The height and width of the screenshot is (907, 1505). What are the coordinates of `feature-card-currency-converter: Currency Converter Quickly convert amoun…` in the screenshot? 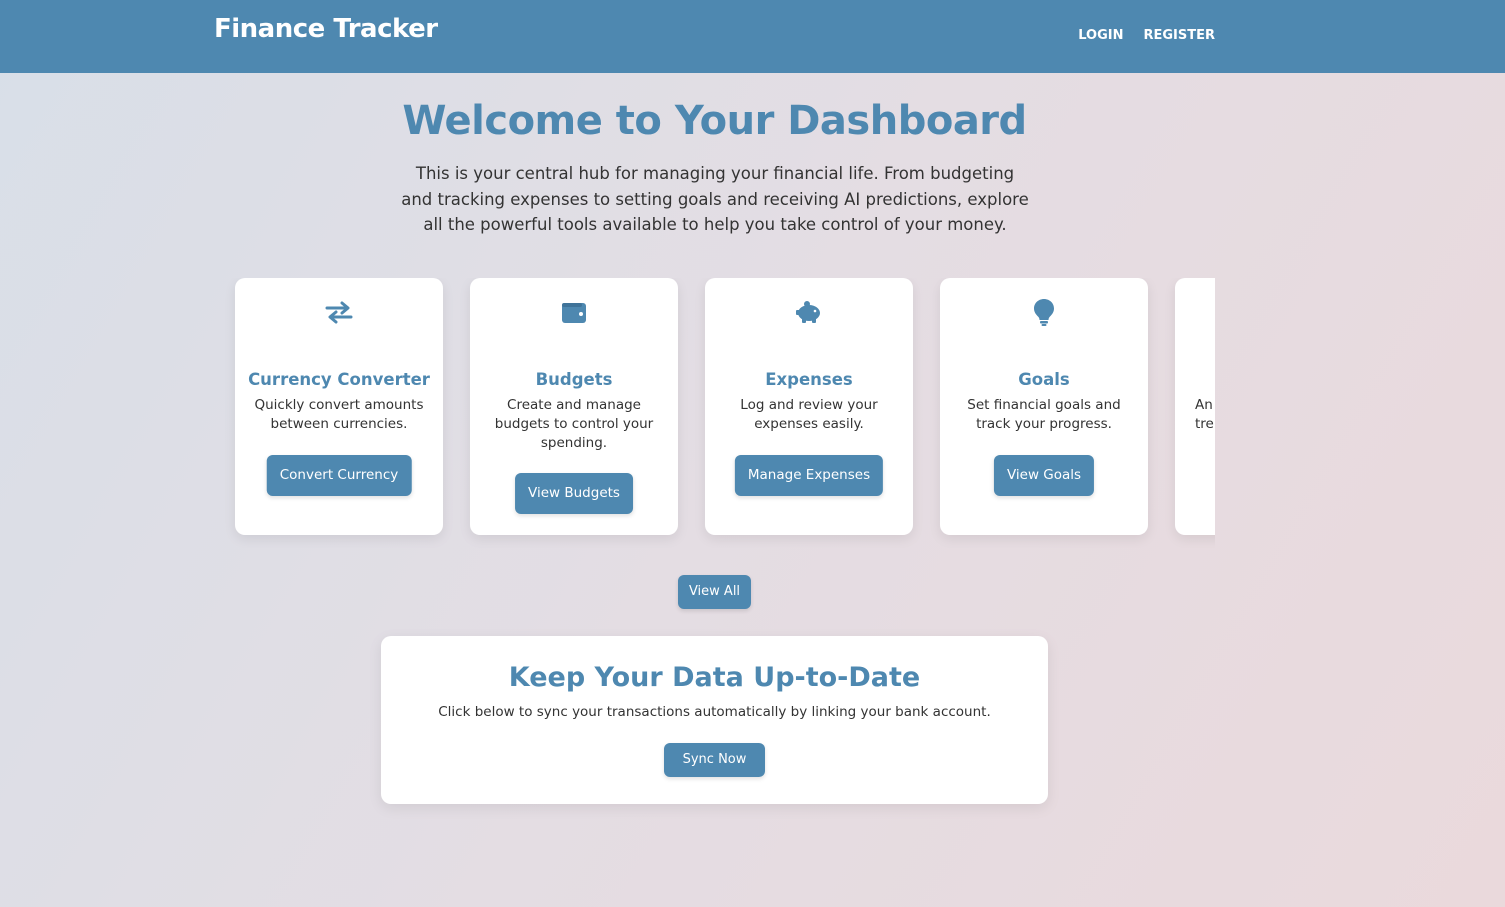 It's located at (339, 406).